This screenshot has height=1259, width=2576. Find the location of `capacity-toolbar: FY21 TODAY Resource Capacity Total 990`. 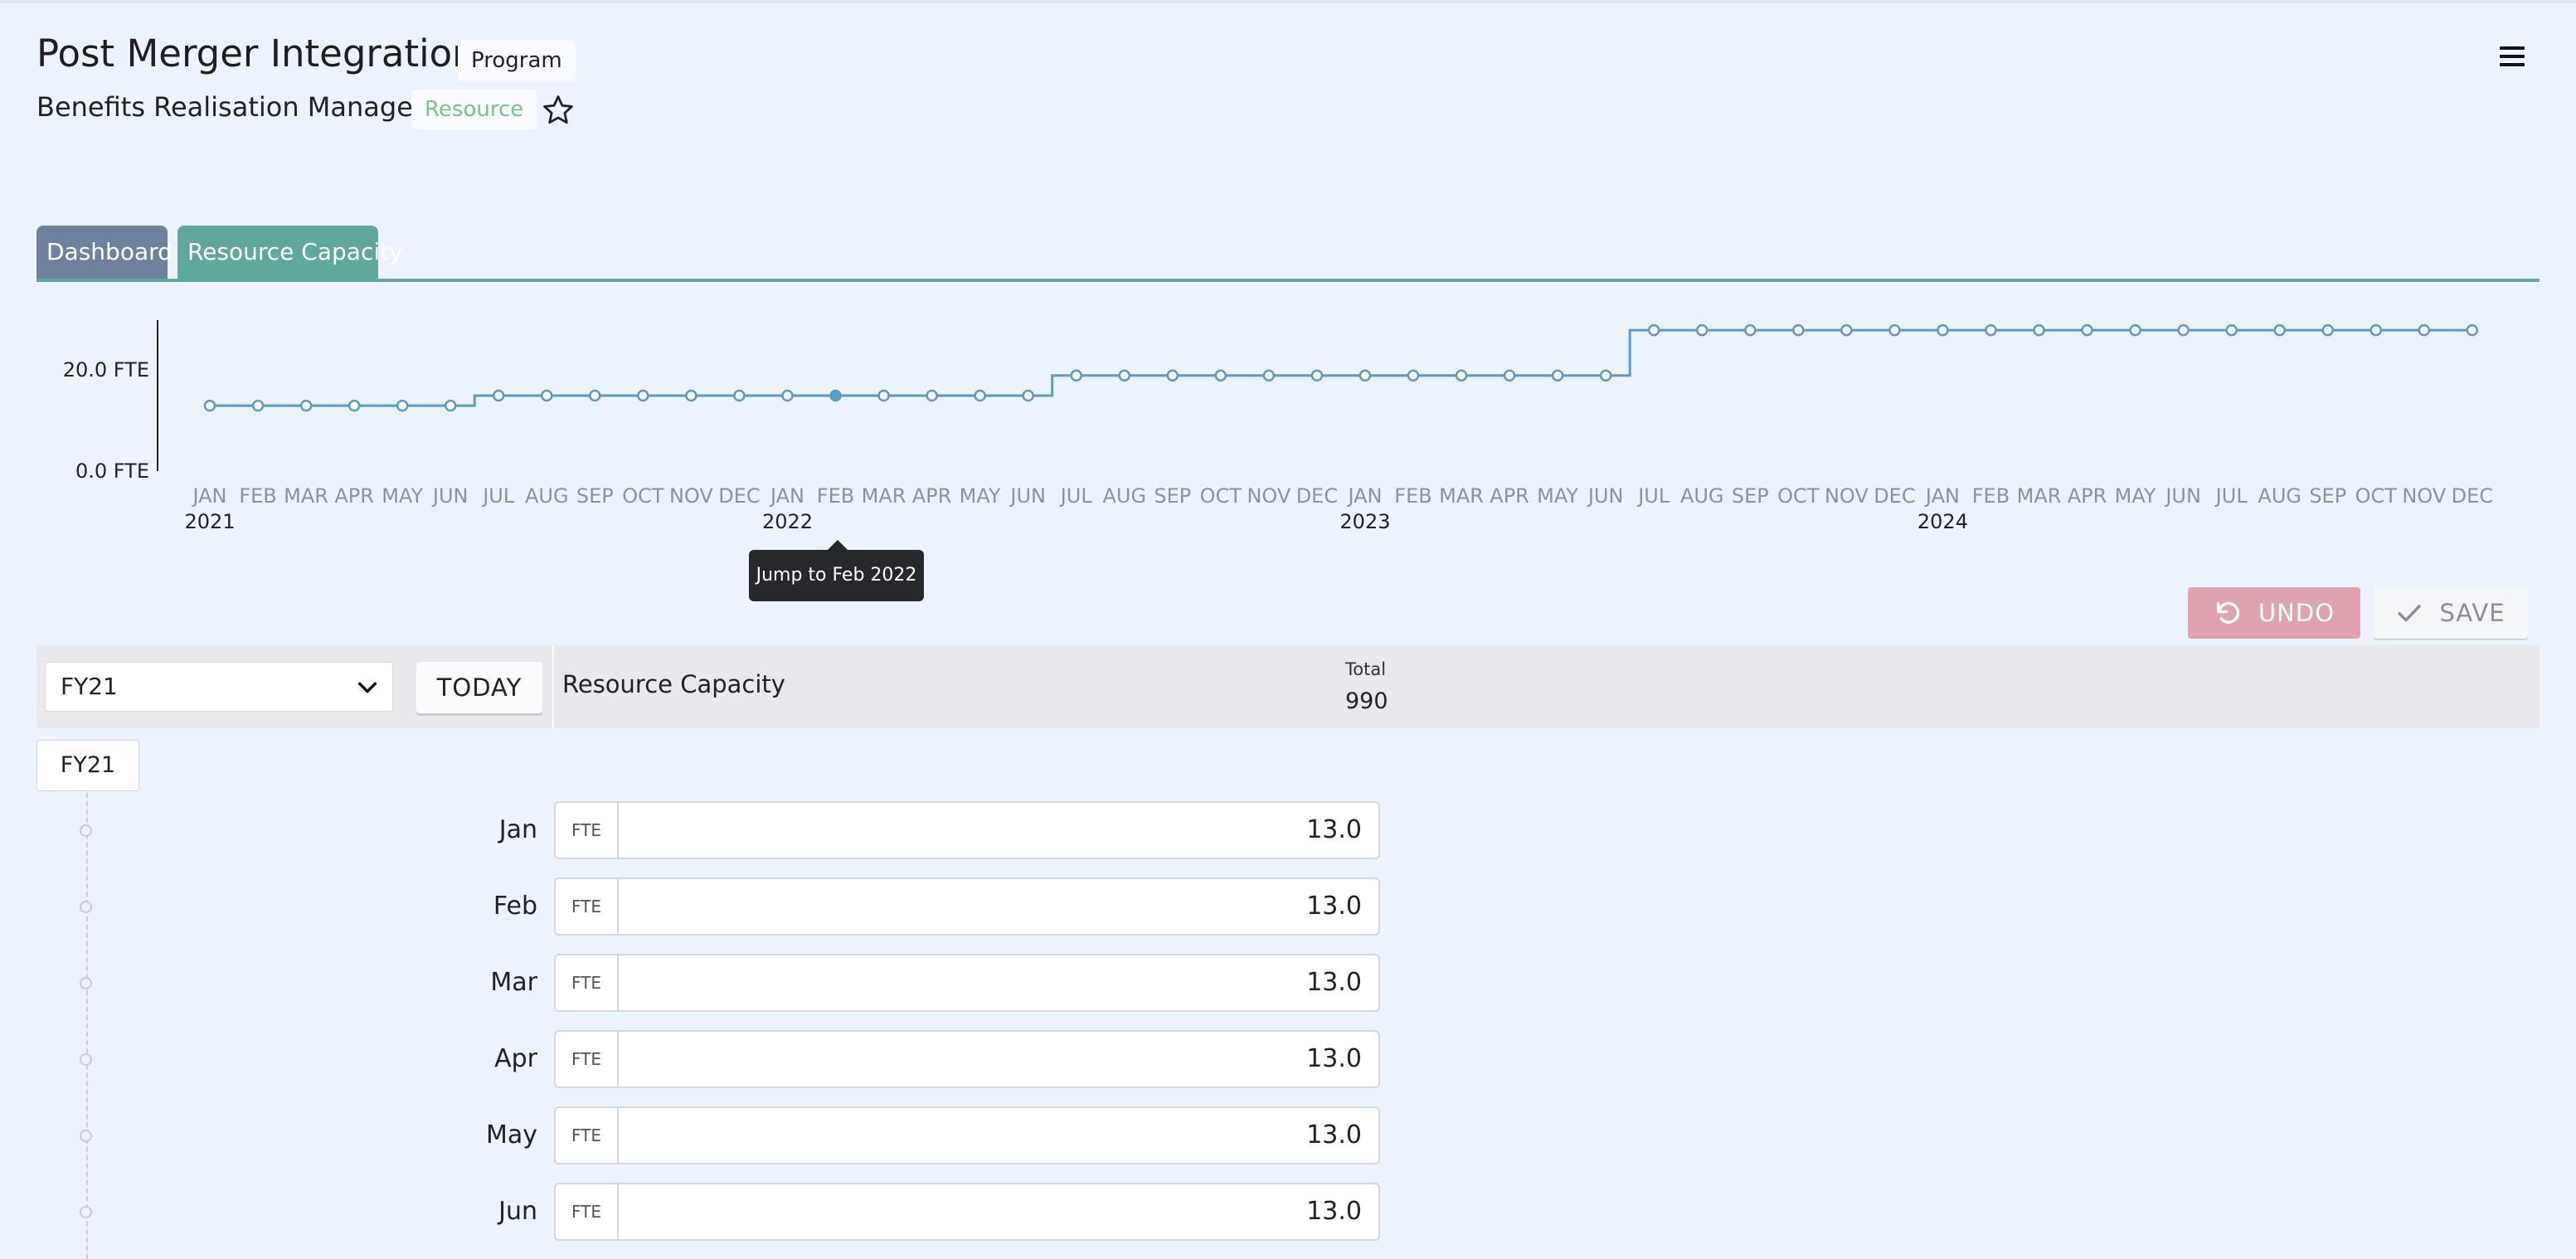

capacity-toolbar: FY21 TODAY Resource Capacity Total 990 is located at coordinates (1288, 686).